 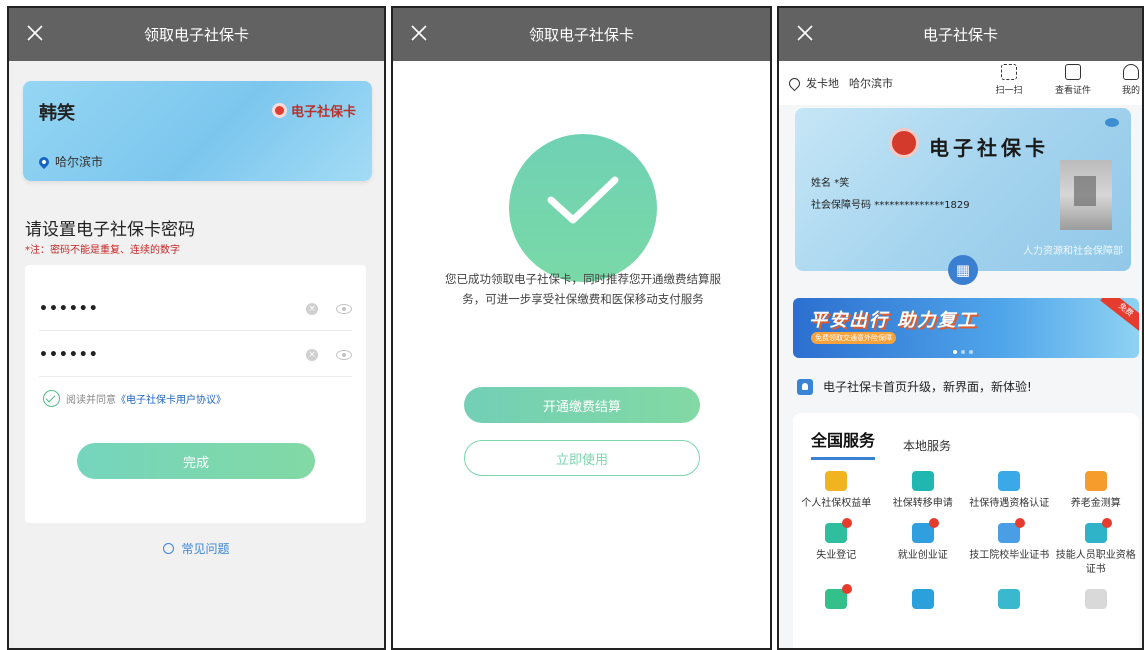 I want to click on agreement-link: 《电子社保卡用户协议》, so click(x=171, y=398).